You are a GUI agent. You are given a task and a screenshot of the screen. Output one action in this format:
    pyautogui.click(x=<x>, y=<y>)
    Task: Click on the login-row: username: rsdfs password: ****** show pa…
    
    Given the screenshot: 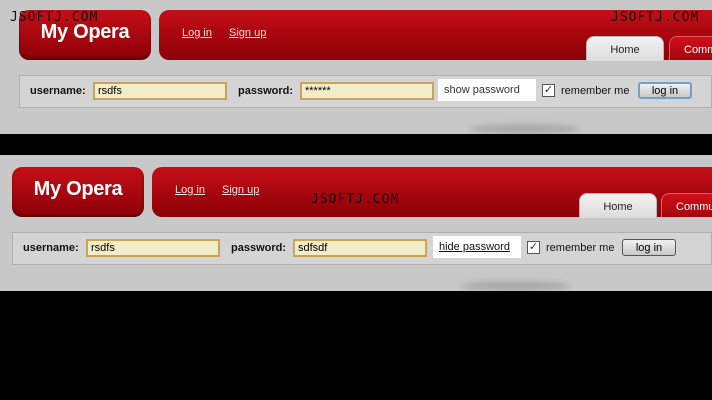 What is the action you would take?
    pyautogui.click(x=365, y=91)
    